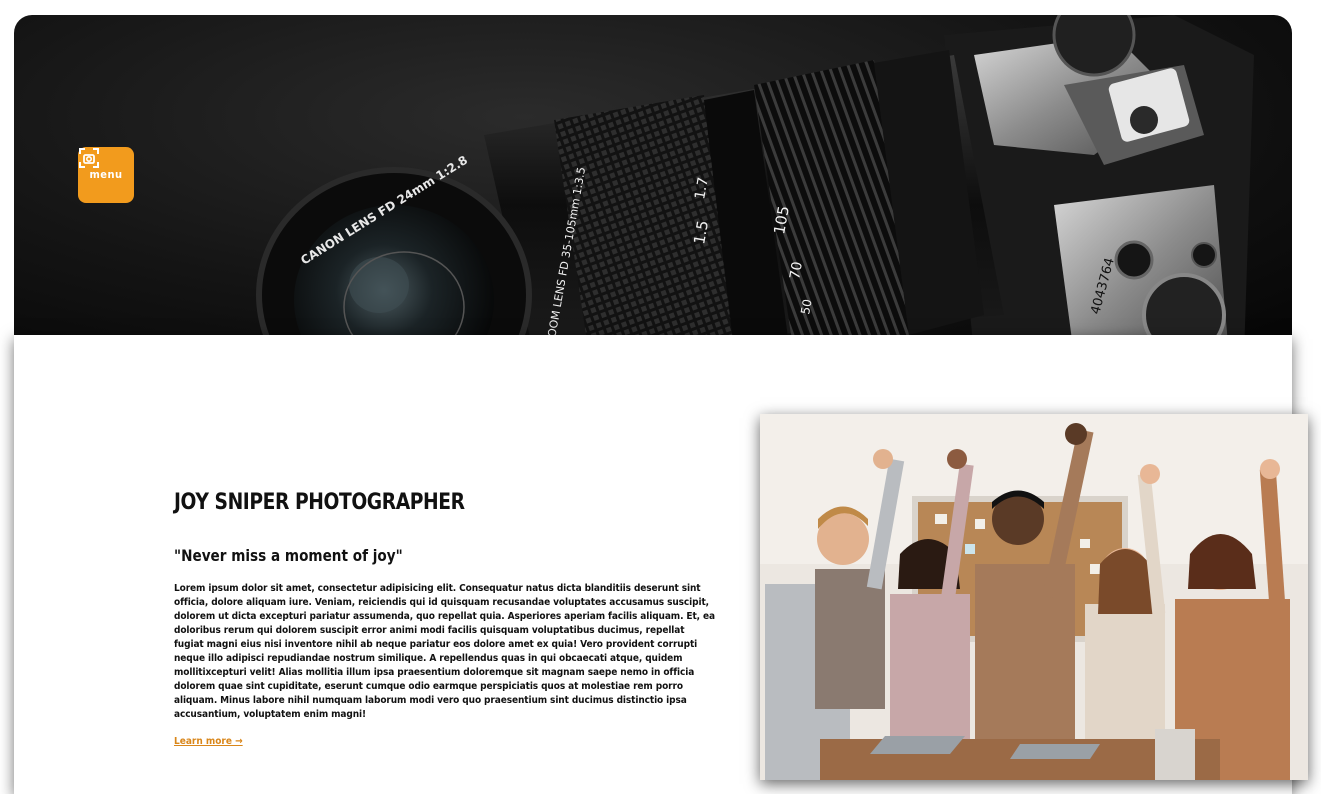  Describe the element at coordinates (208, 741) in the screenshot. I see `learn-more-link: Learn more →` at that location.